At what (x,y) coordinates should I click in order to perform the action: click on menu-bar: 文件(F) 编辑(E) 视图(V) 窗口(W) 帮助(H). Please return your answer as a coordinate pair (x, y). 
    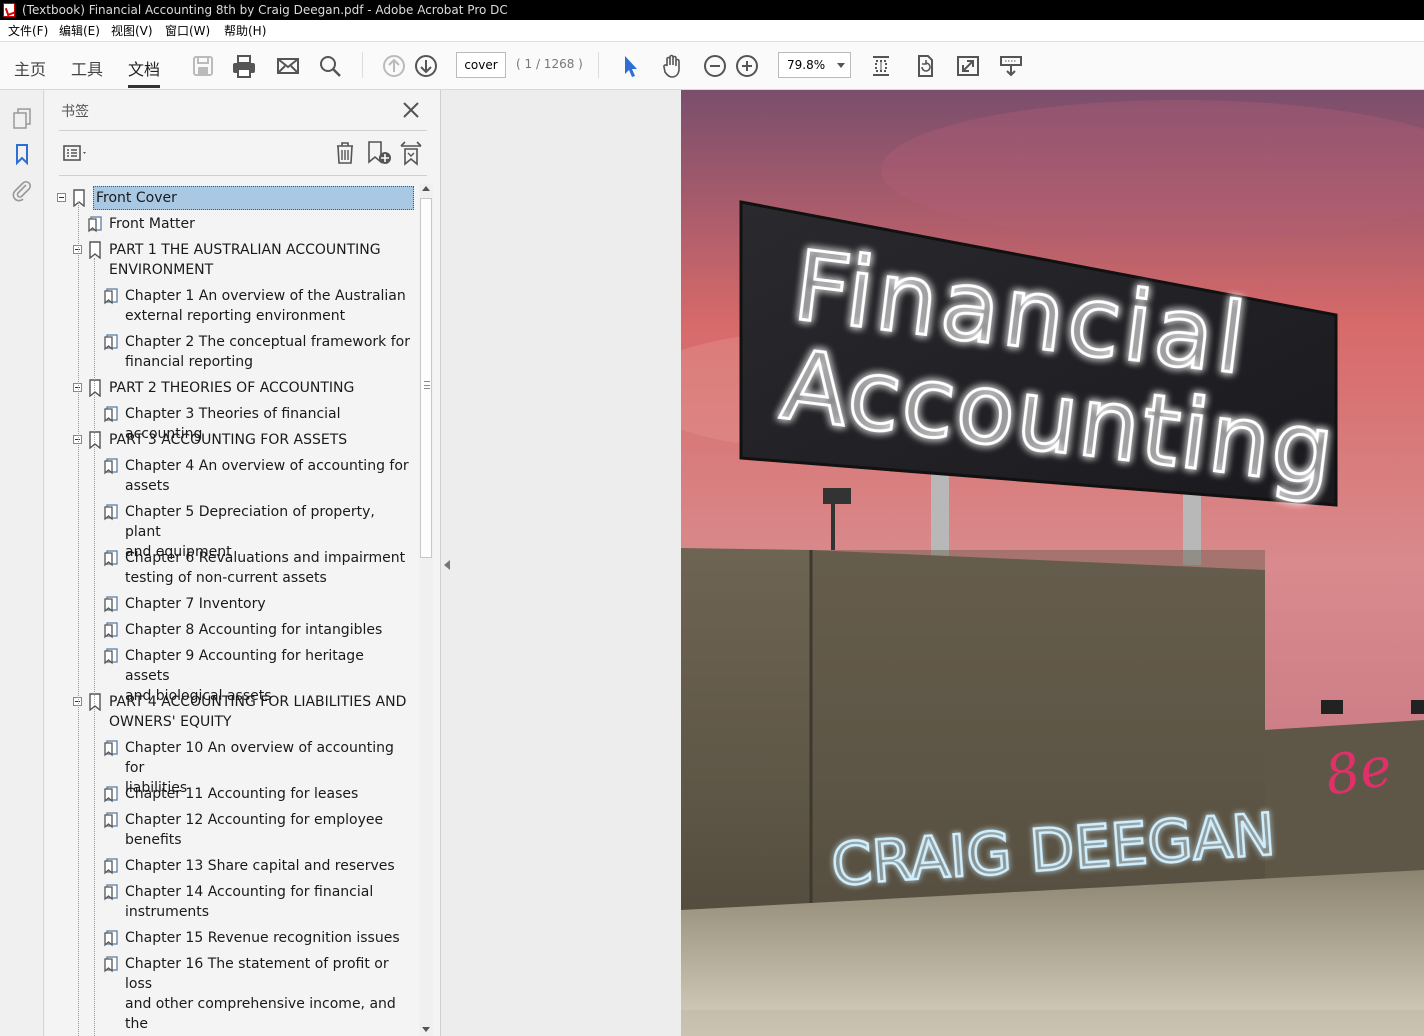
    Looking at the image, I should click on (712, 31).